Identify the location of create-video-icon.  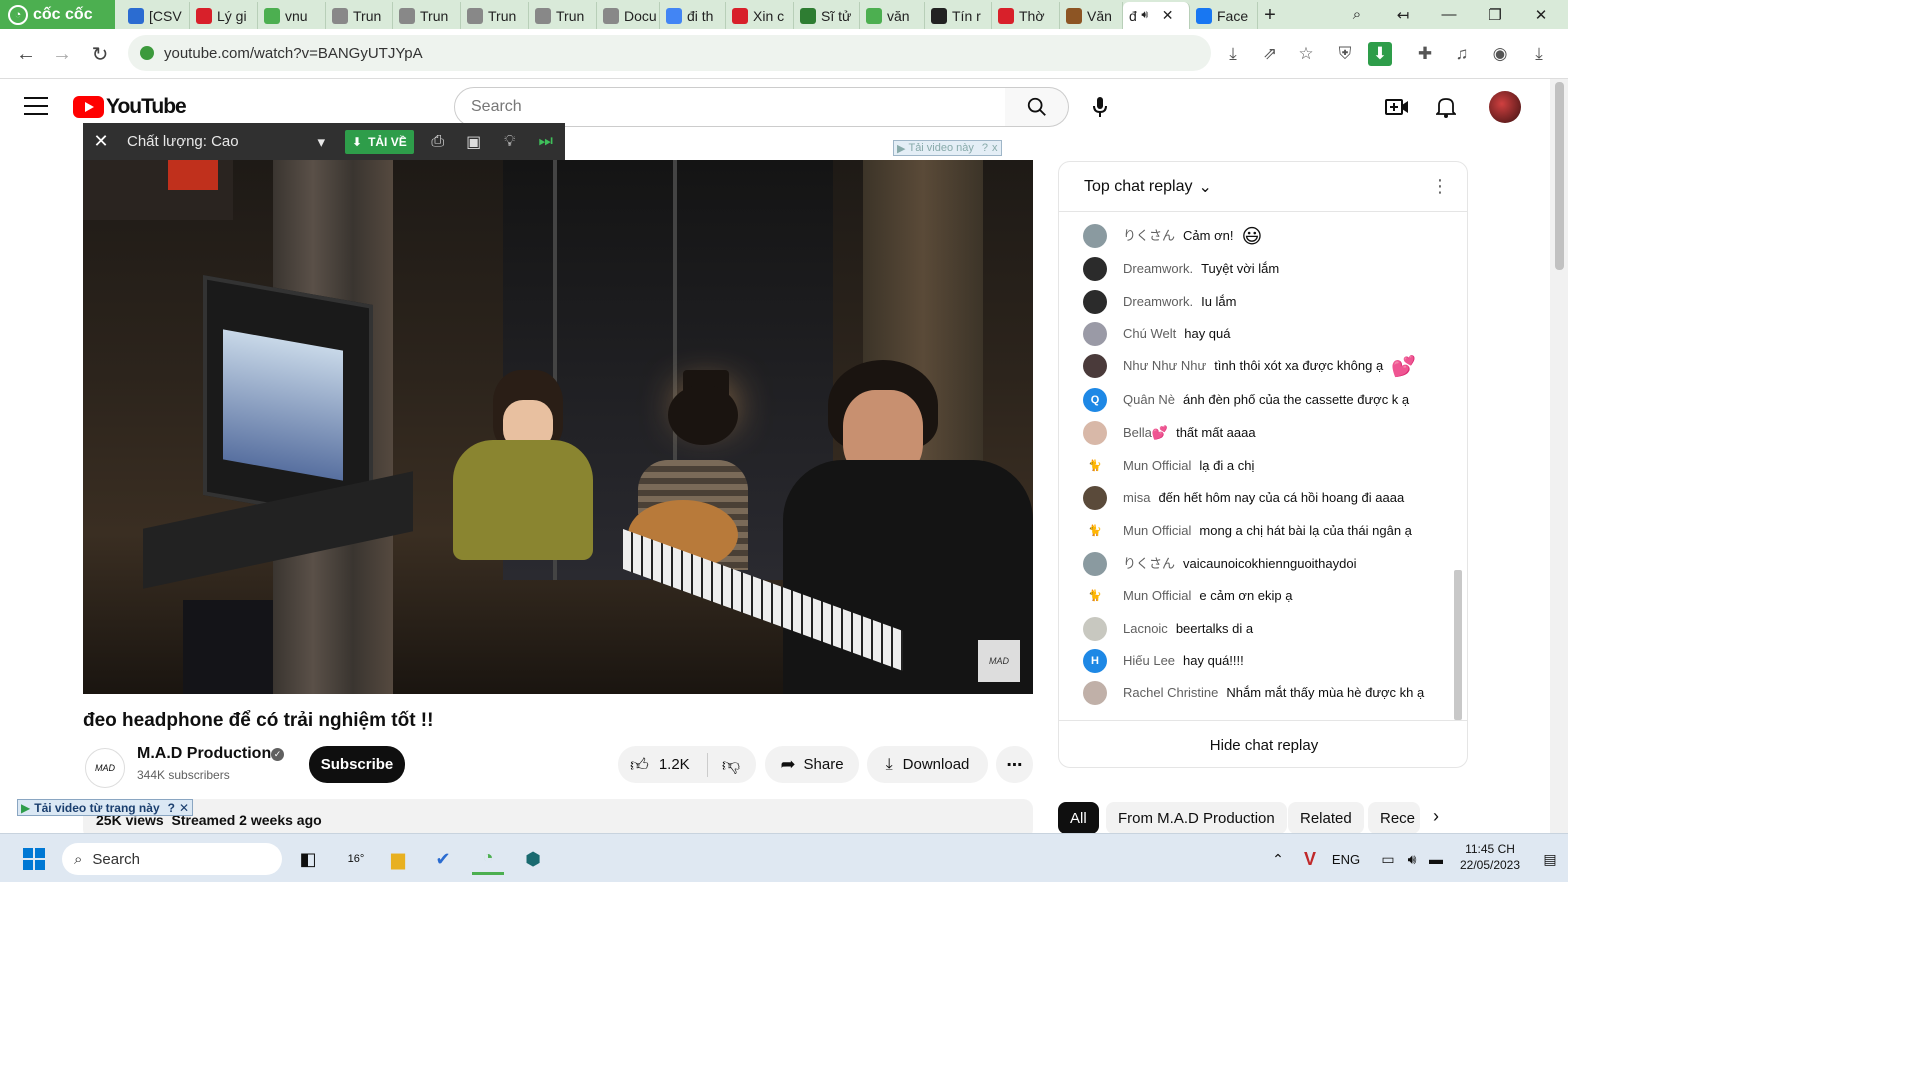
(1397, 107).